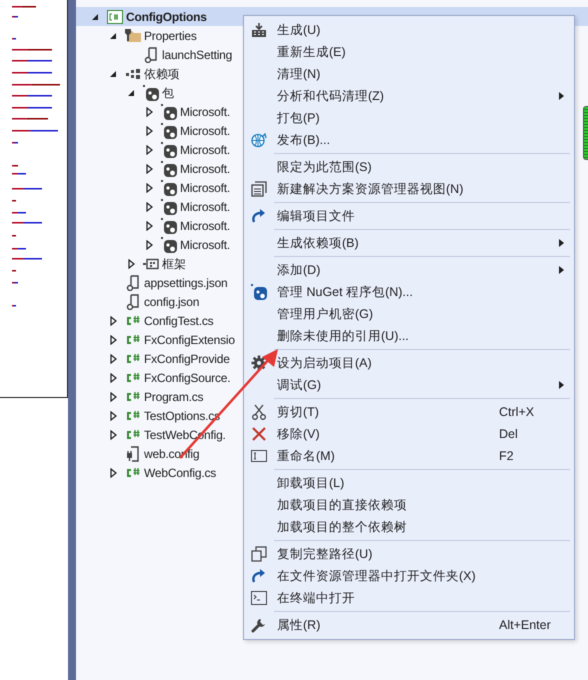 The height and width of the screenshot is (680, 588). Describe the element at coordinates (299, 74) in the screenshot. I see `menu-item-label: 清理(N)` at that location.